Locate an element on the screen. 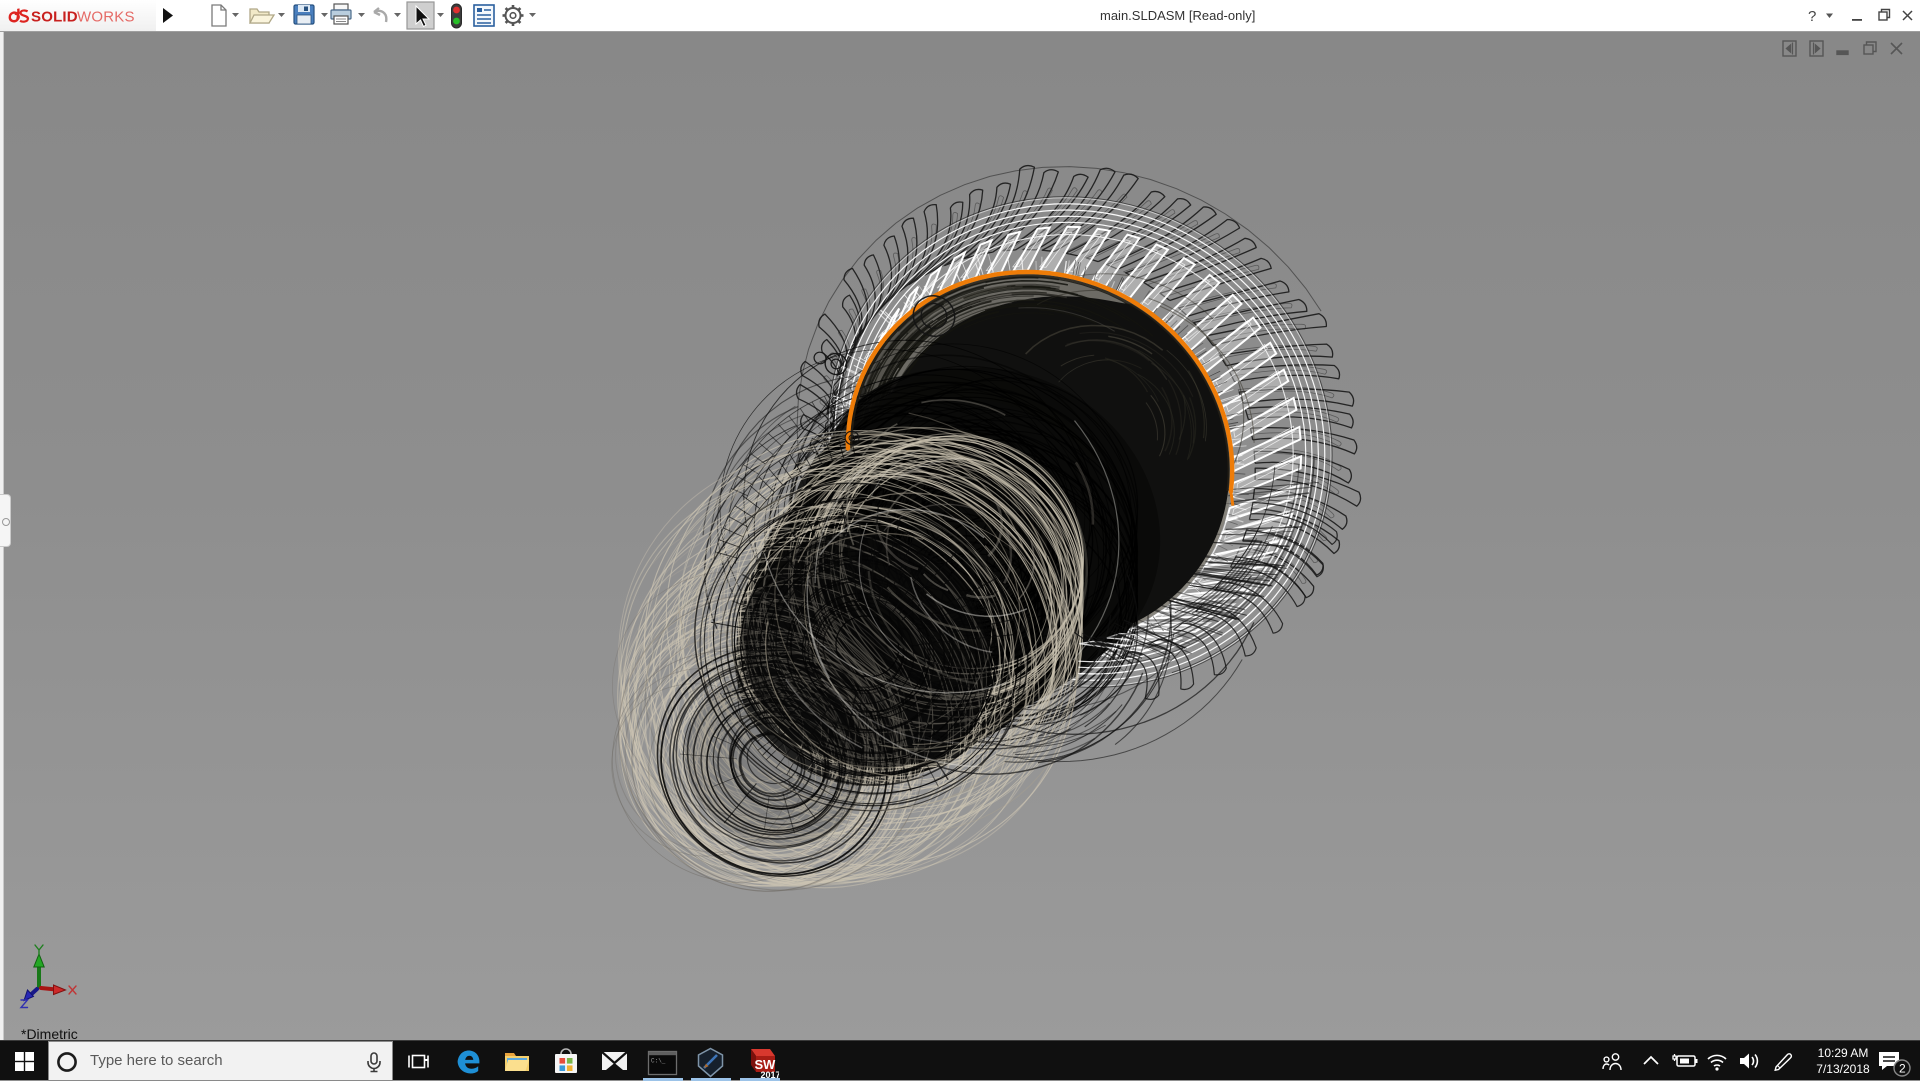 This screenshot has width=1920, height=1081. svg-text: 2 is located at coordinates (1902, 1069).